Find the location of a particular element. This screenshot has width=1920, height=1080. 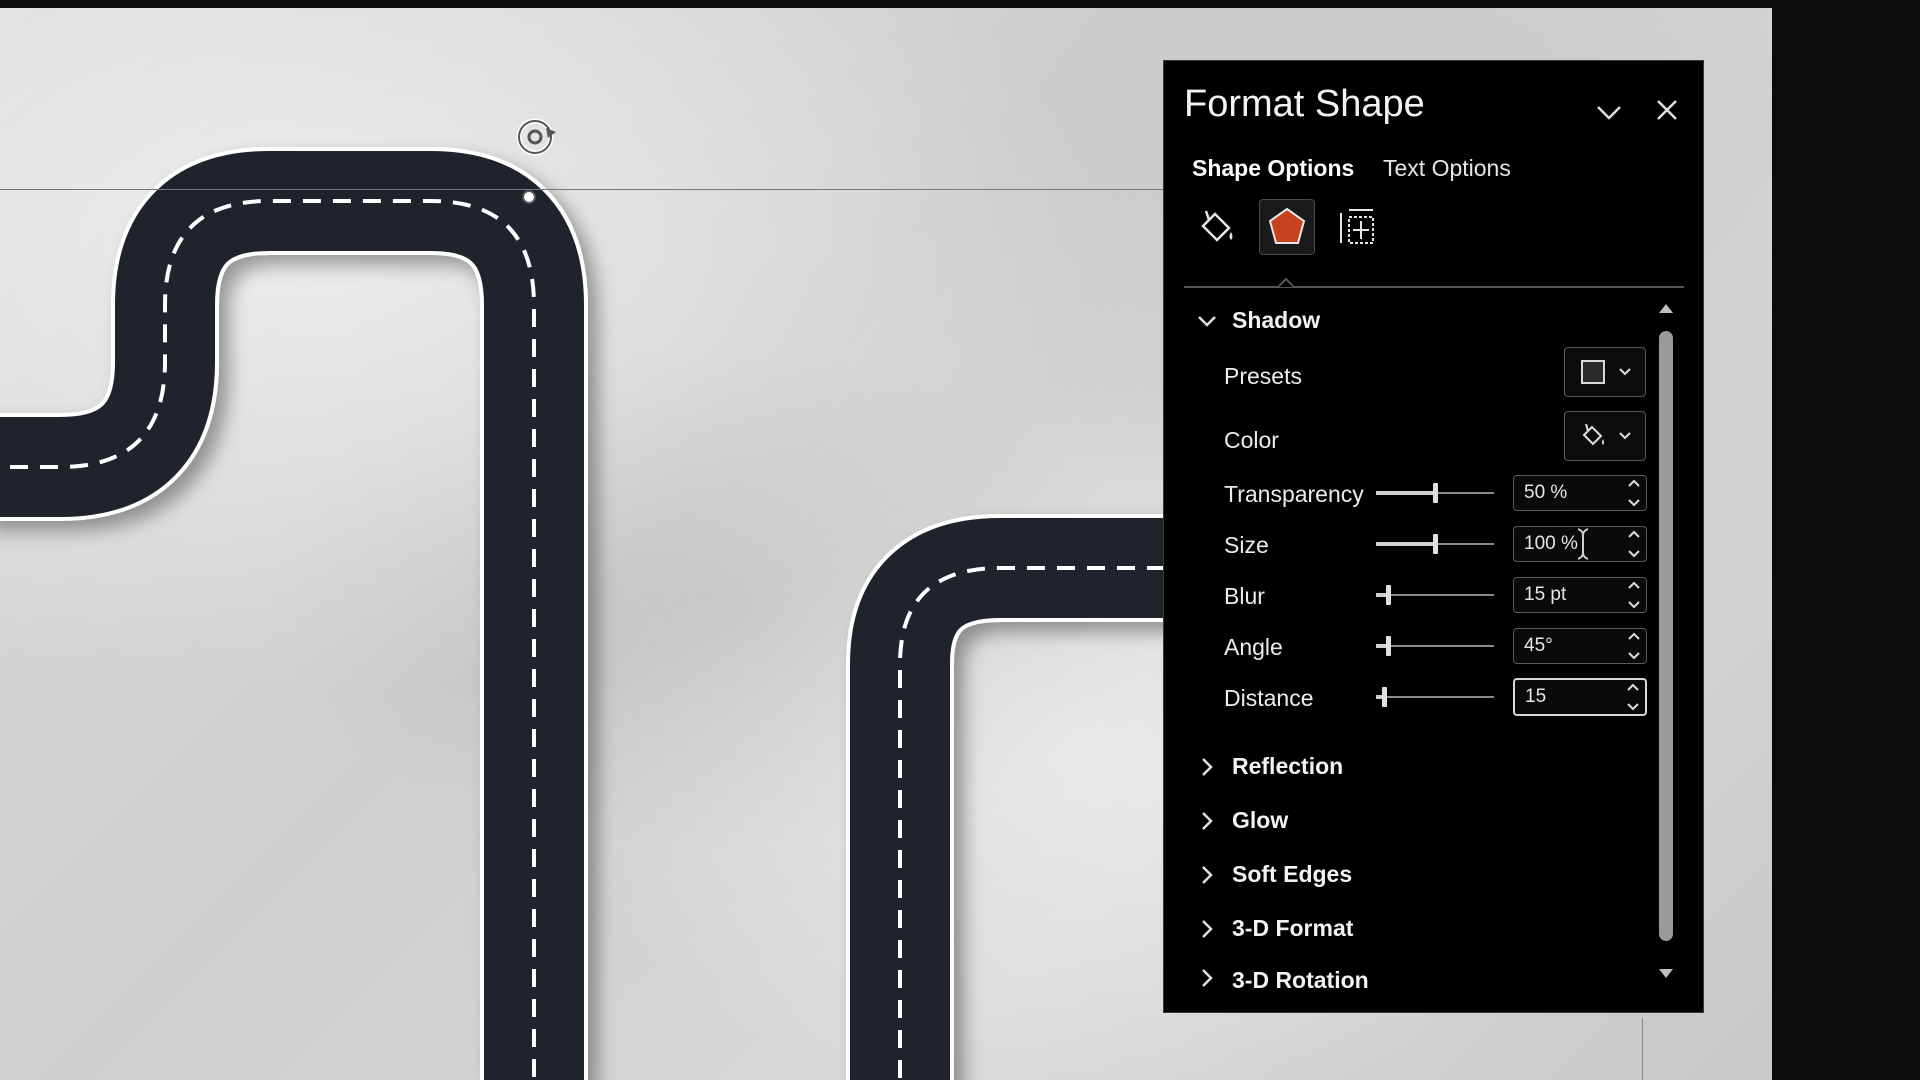

resize-handle is located at coordinates (529, 197).